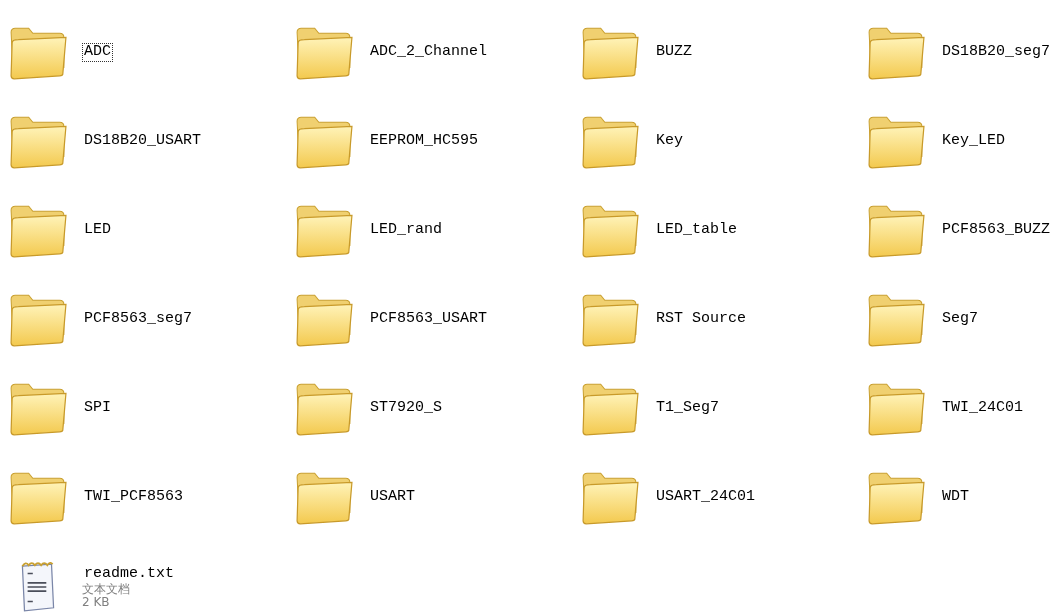  Describe the element at coordinates (696, 230) in the screenshot. I see `file-name: LED_table` at that location.